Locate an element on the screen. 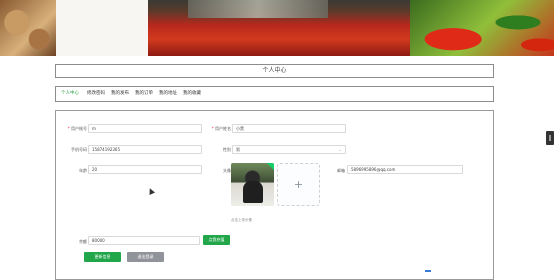 This screenshot has height=280, width=554. gender-label: 性别 is located at coordinates (227, 149).